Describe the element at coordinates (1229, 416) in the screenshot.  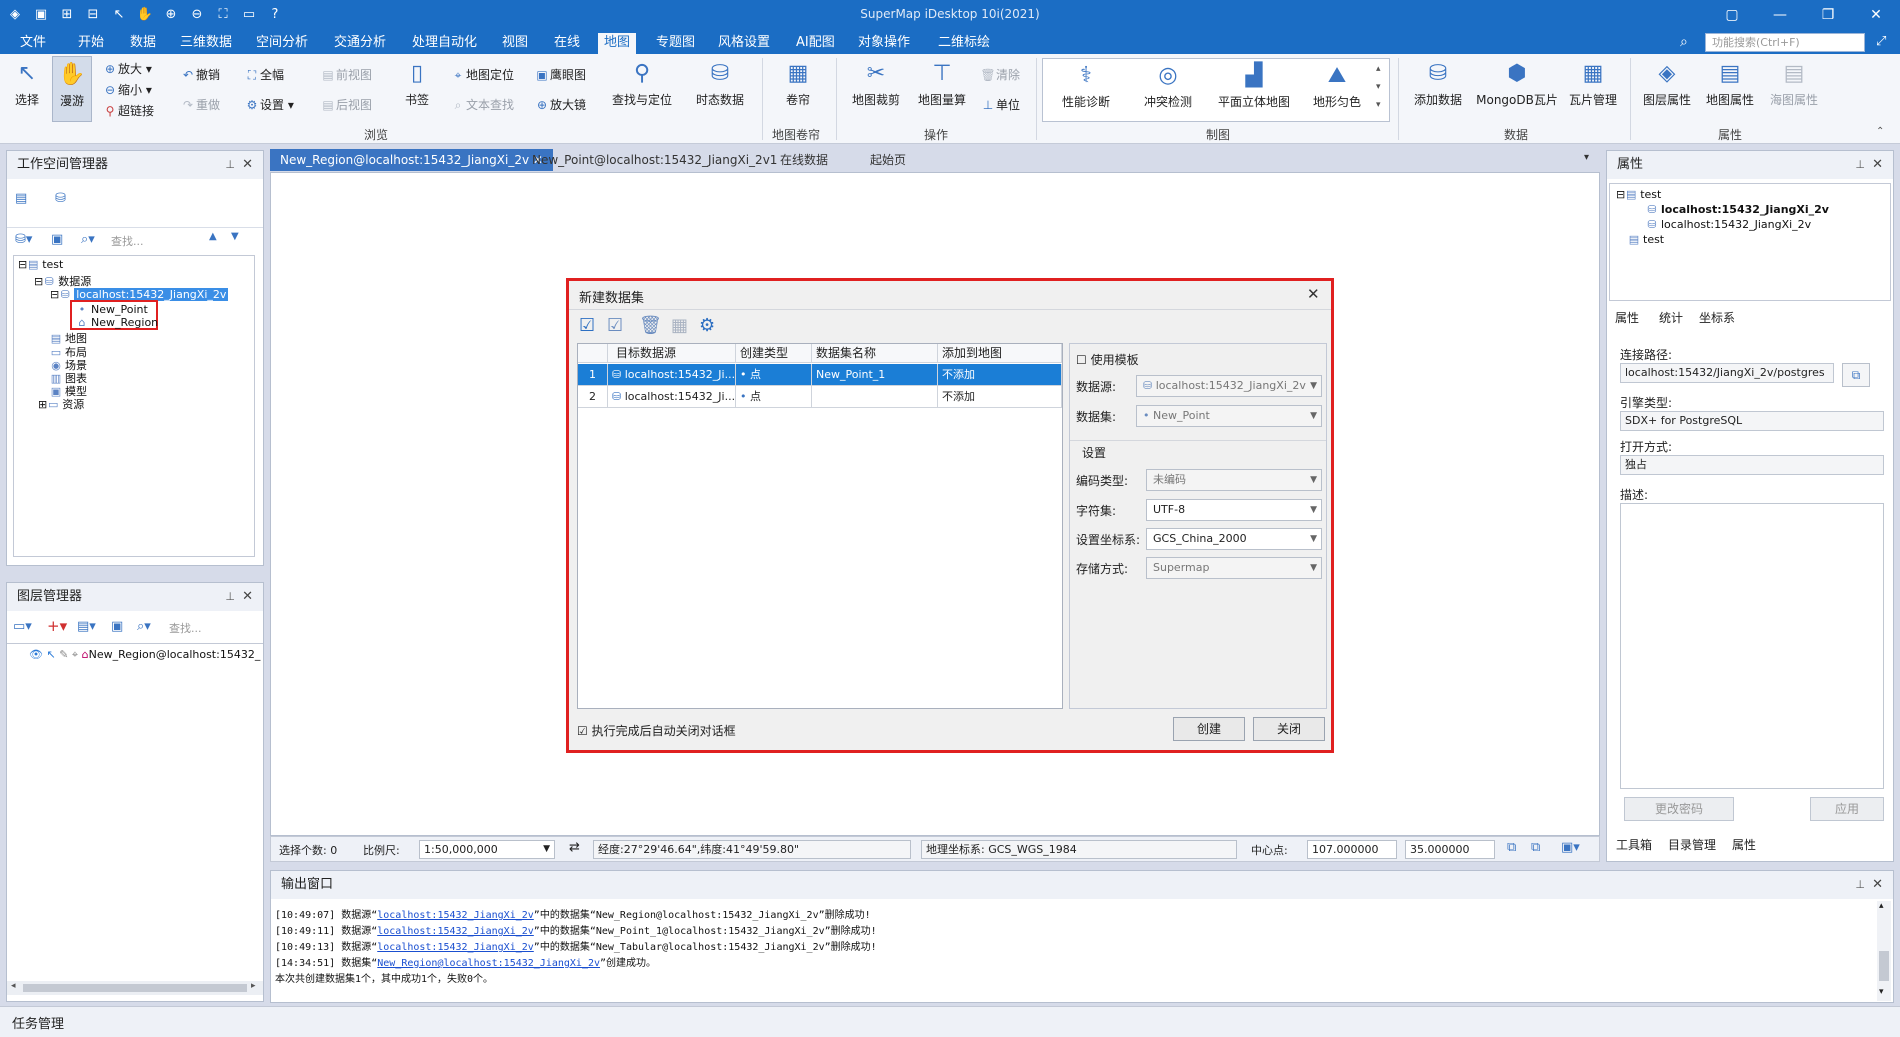
I see `template-dataset-select: • New_Point ▼` at that location.